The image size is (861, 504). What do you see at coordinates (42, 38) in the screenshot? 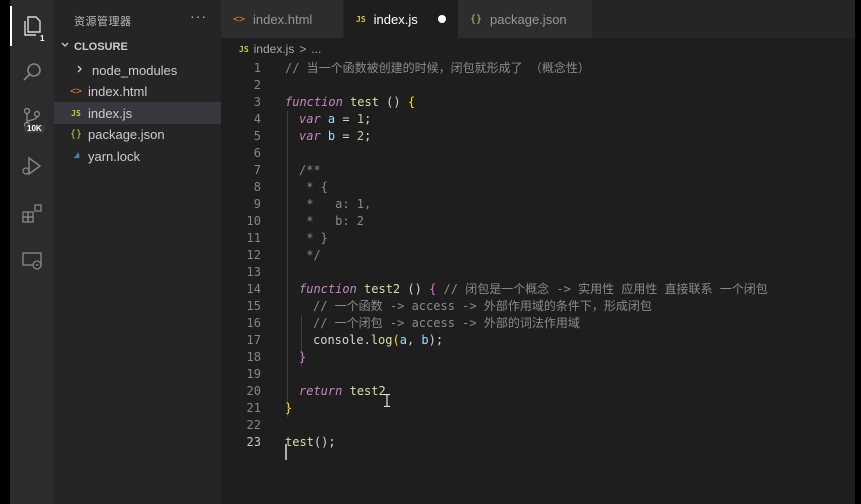
I see `explorer-badge: 1` at bounding box center [42, 38].